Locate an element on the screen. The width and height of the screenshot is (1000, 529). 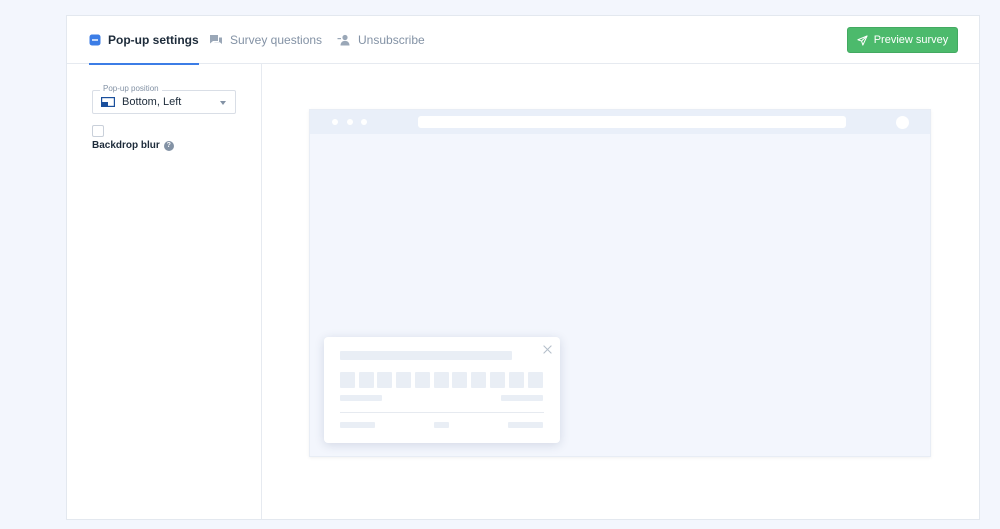
close-icon is located at coordinates (547, 349).